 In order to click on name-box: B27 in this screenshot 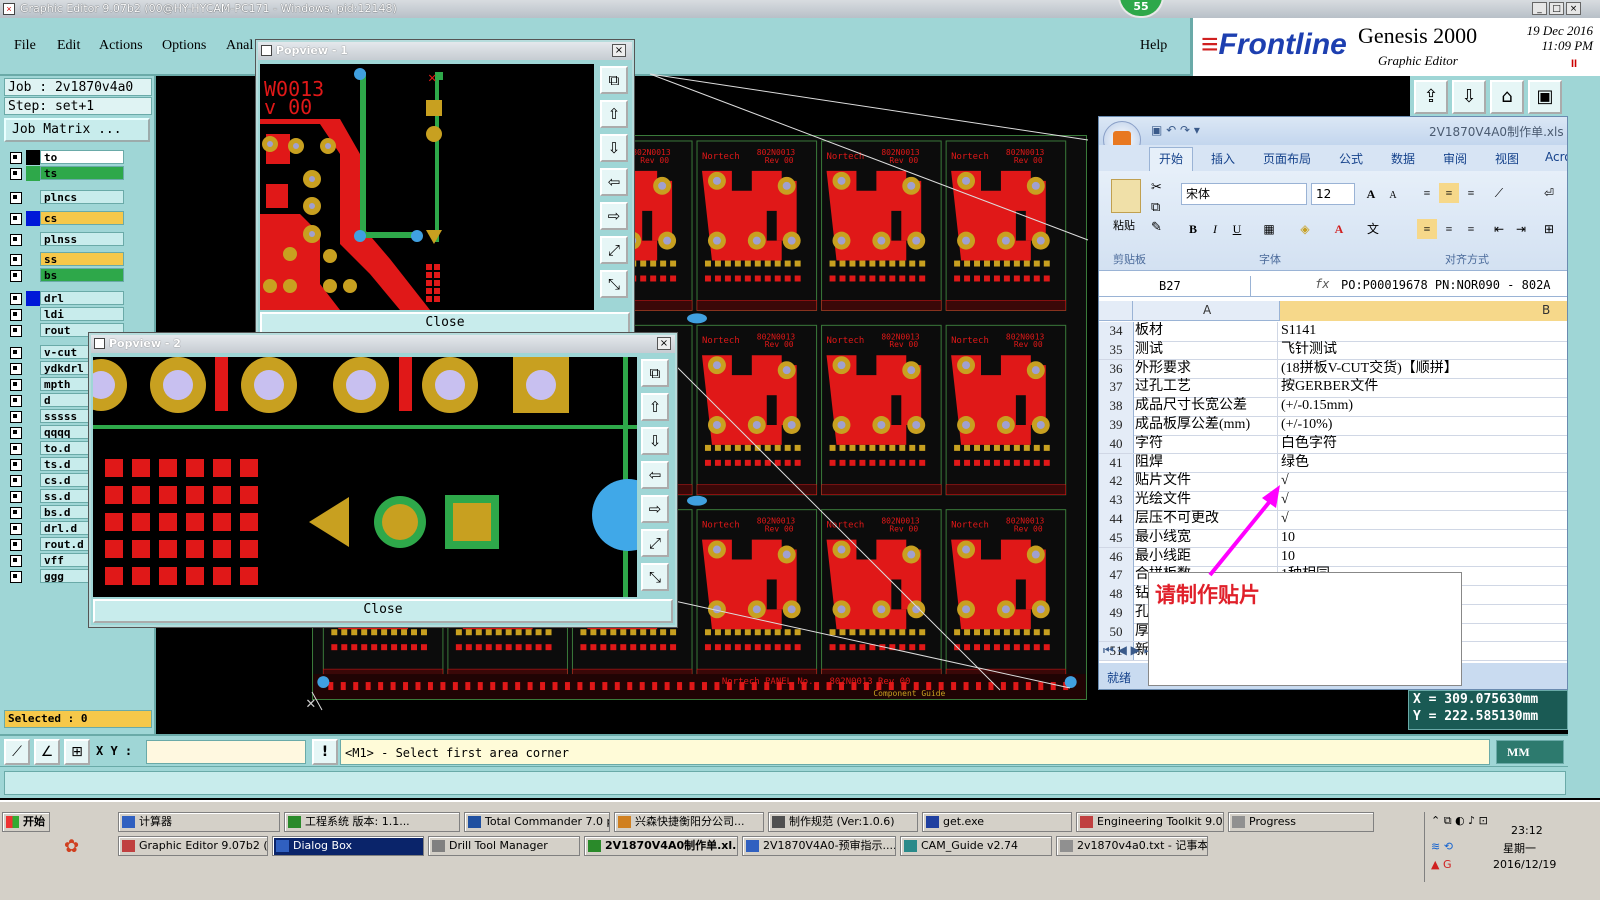, I will do `click(1176, 286)`.